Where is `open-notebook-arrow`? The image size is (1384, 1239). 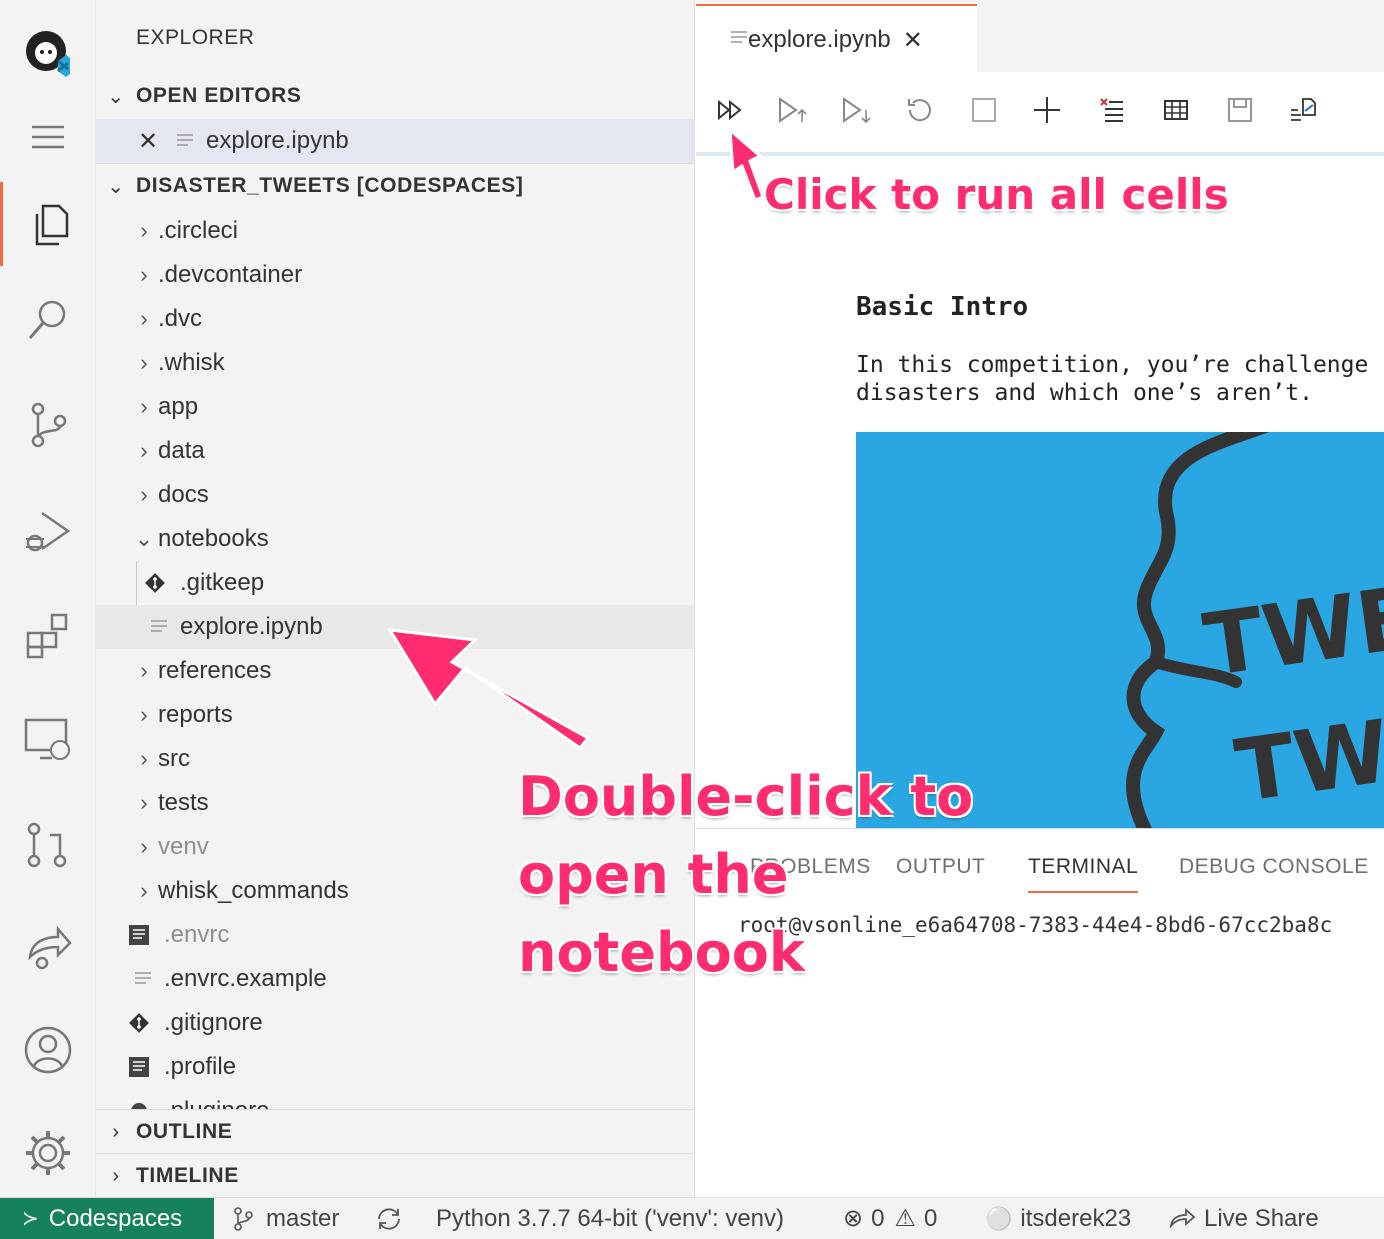
open-notebook-arrow is located at coordinates (489, 689).